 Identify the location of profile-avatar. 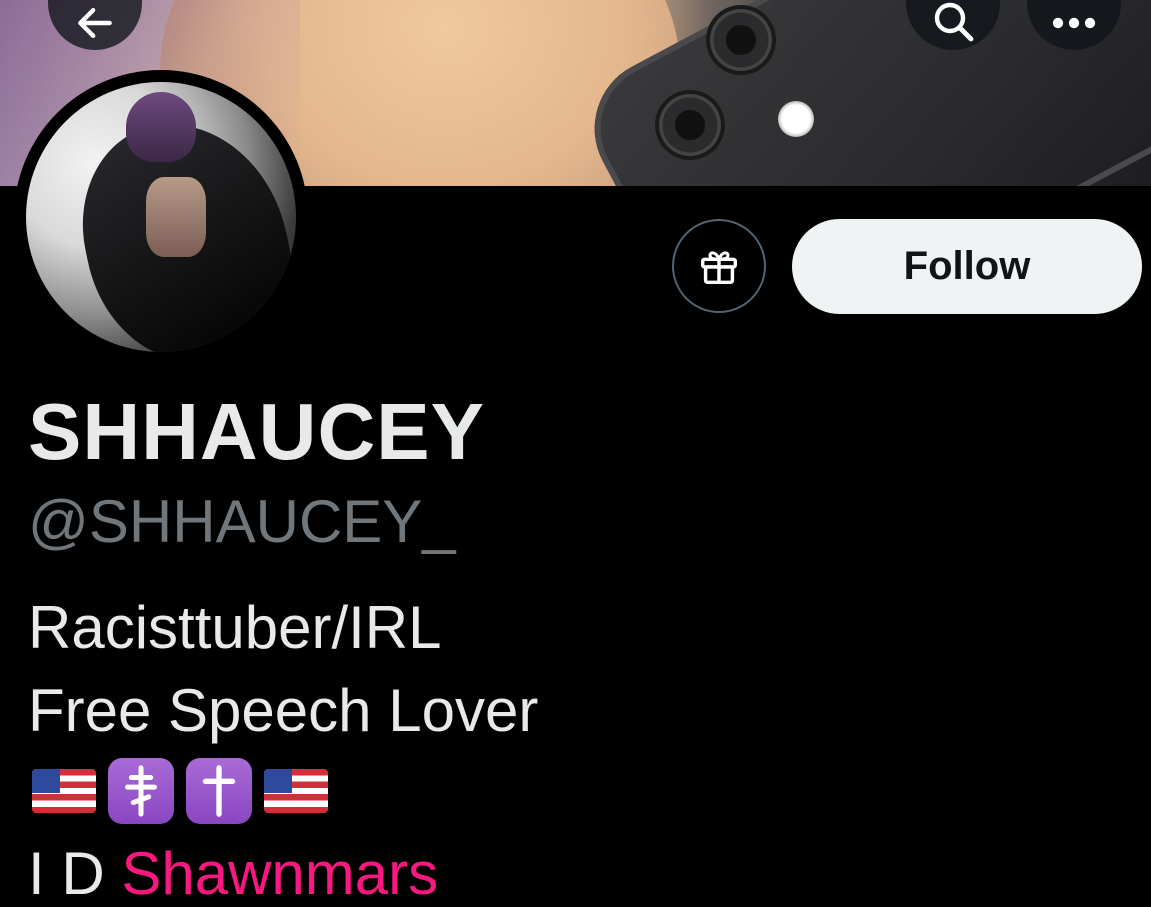
(161, 217).